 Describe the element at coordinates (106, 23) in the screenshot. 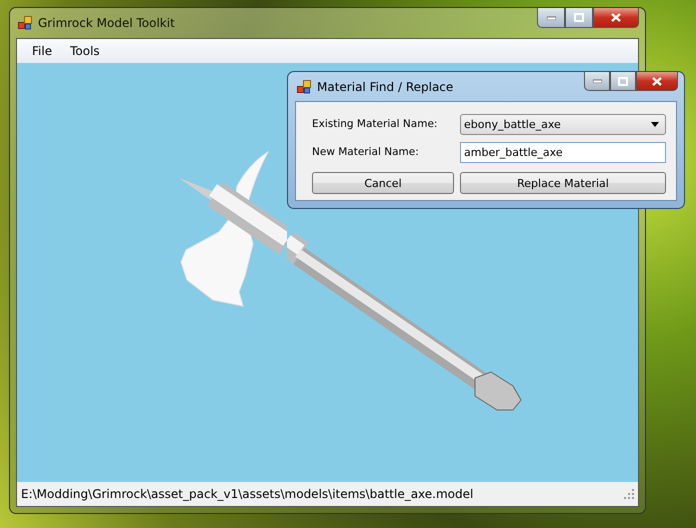

I see `window-title: Grimrock Model Toolkit` at that location.